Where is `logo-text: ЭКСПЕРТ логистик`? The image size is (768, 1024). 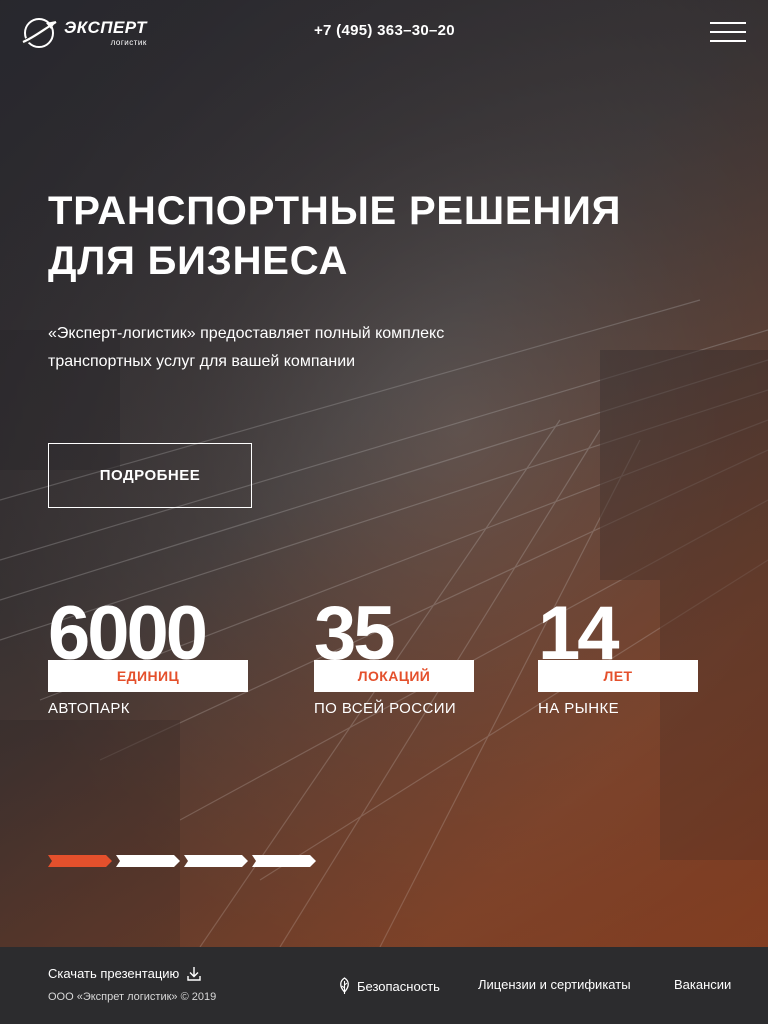
logo-text: ЭКСПЕРТ логистик is located at coordinates (105, 33).